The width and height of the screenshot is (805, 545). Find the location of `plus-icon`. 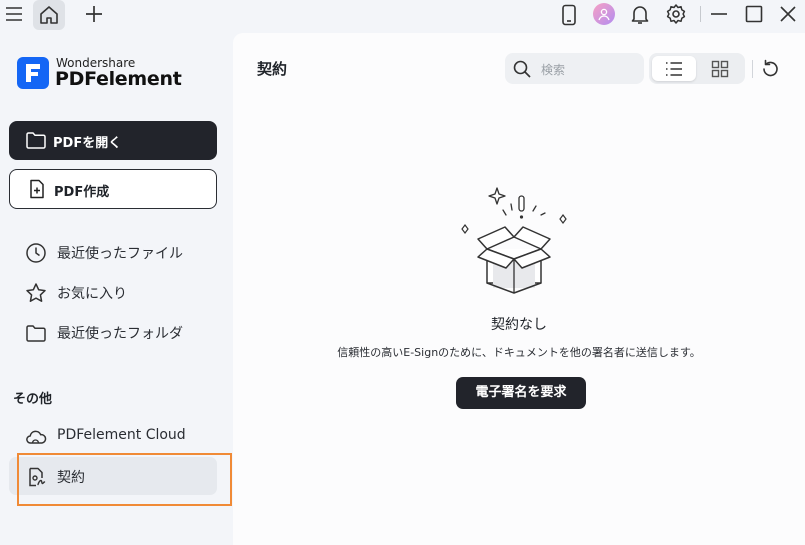

plus-icon is located at coordinates (94, 14).